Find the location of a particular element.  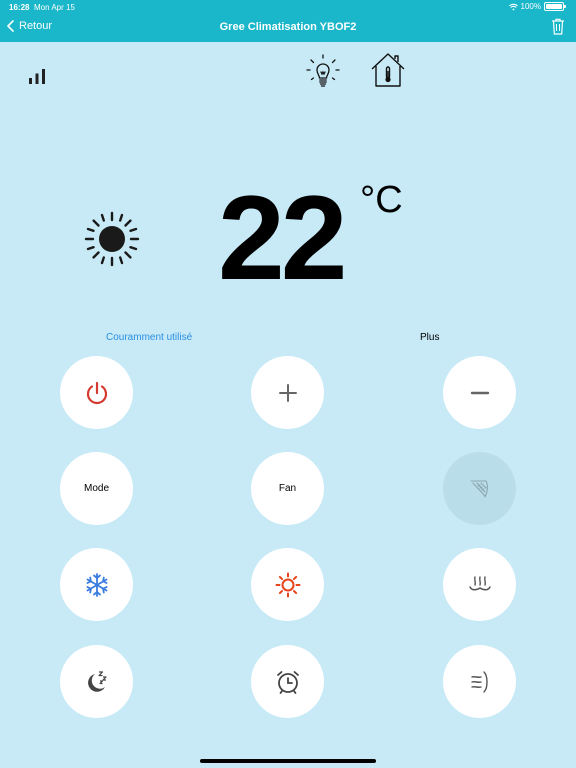

fan-button: Fan is located at coordinates (287, 488).